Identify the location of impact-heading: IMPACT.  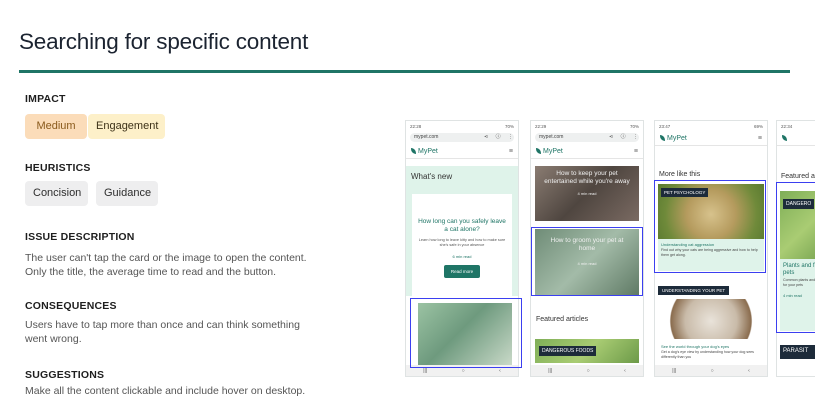
(45, 99).